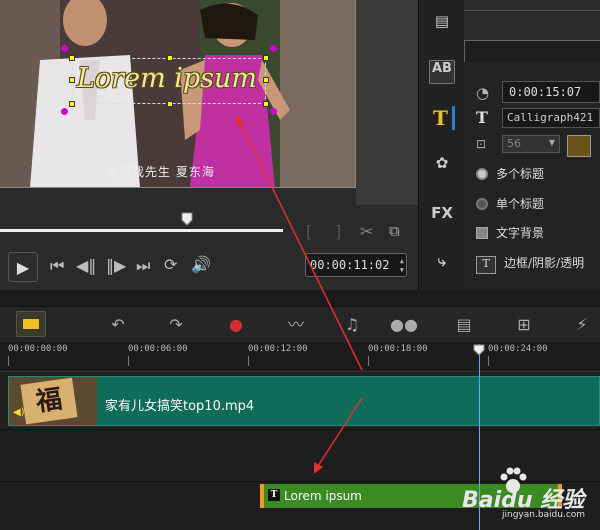  What do you see at coordinates (340, 432) in the screenshot?
I see `arrow-to-title-clip` at bounding box center [340, 432].